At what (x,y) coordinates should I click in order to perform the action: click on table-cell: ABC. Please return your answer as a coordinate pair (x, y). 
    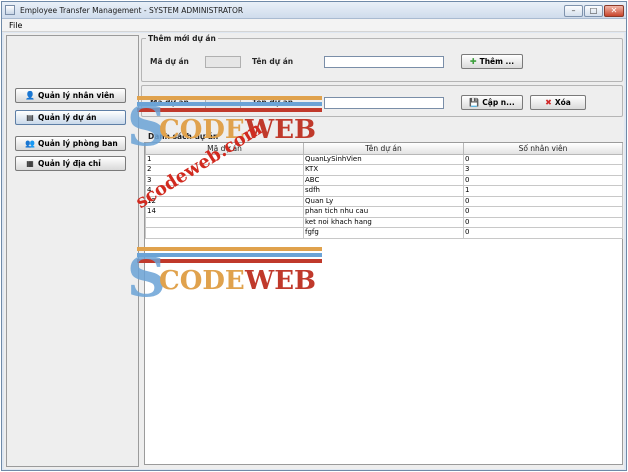
    Looking at the image, I should click on (383, 180).